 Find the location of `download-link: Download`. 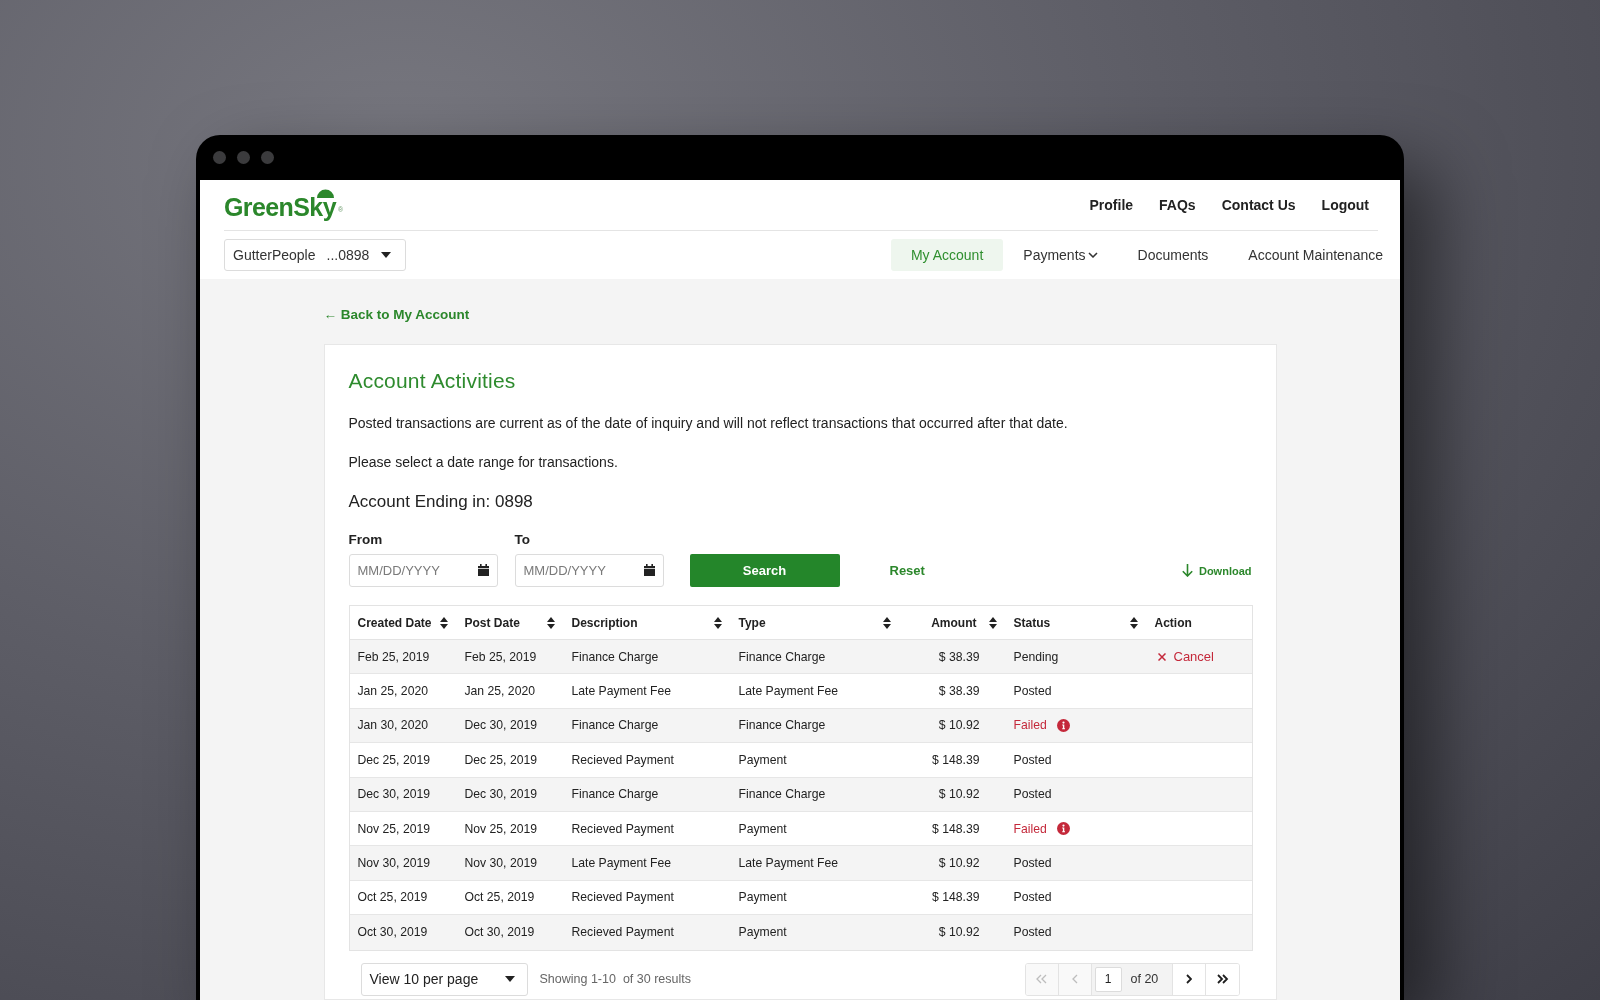

download-link: Download is located at coordinates (1216, 570).